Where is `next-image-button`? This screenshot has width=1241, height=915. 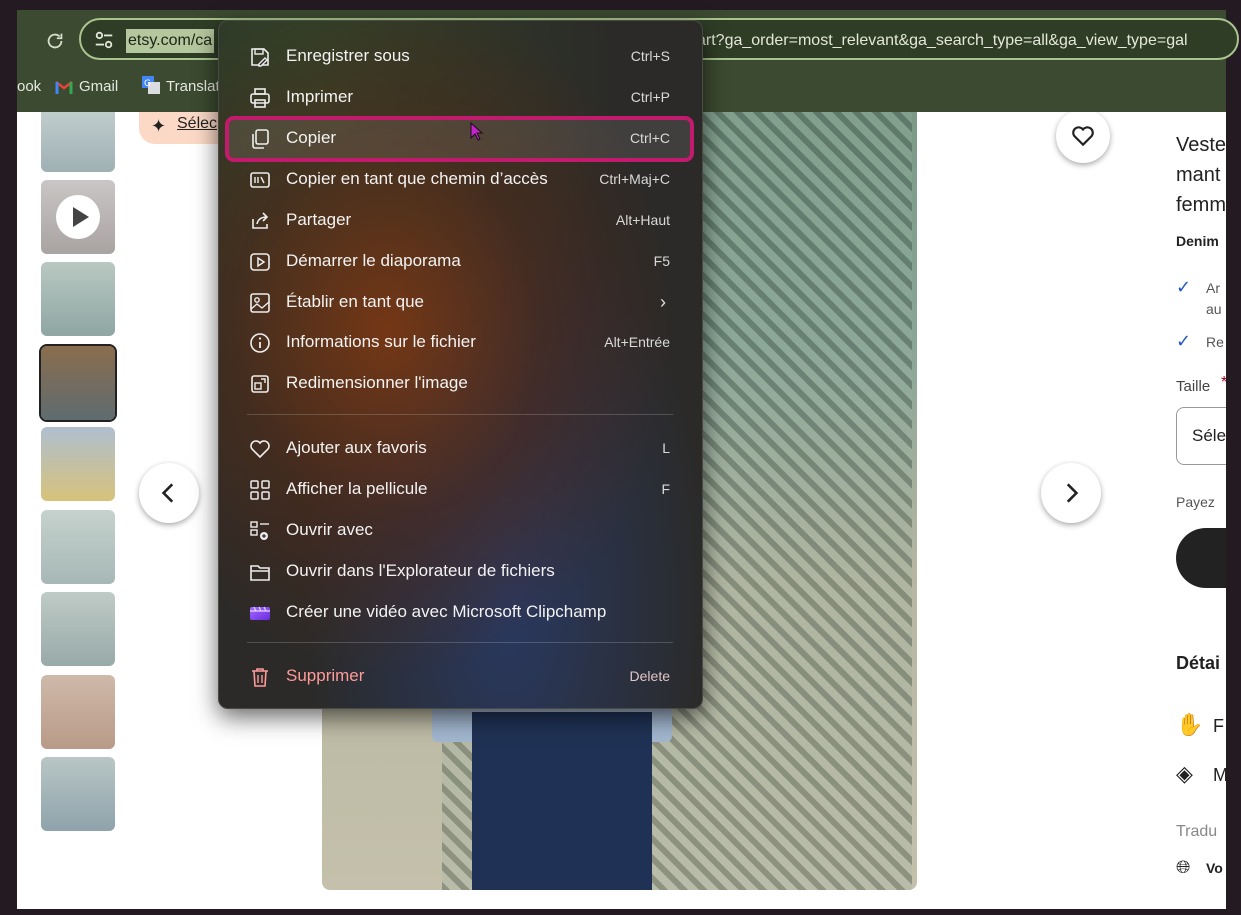 next-image-button is located at coordinates (1071, 493).